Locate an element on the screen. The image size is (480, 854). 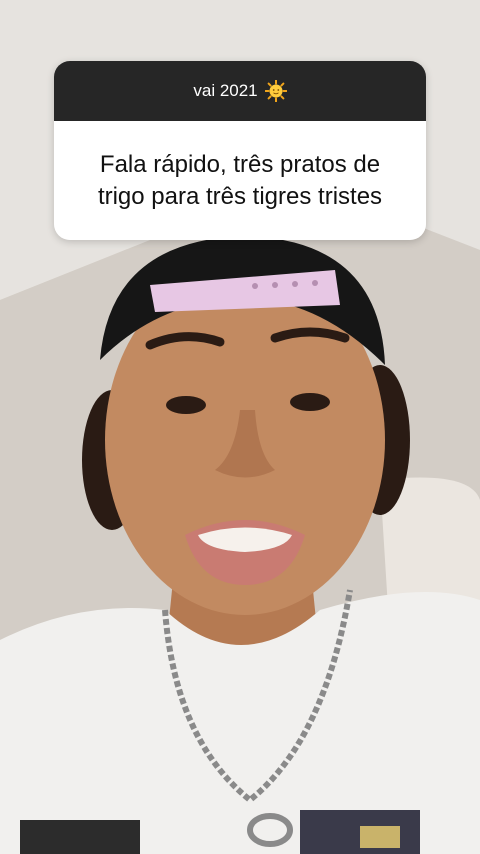
question-sticker-title: vai 2021 is located at coordinates (225, 90).